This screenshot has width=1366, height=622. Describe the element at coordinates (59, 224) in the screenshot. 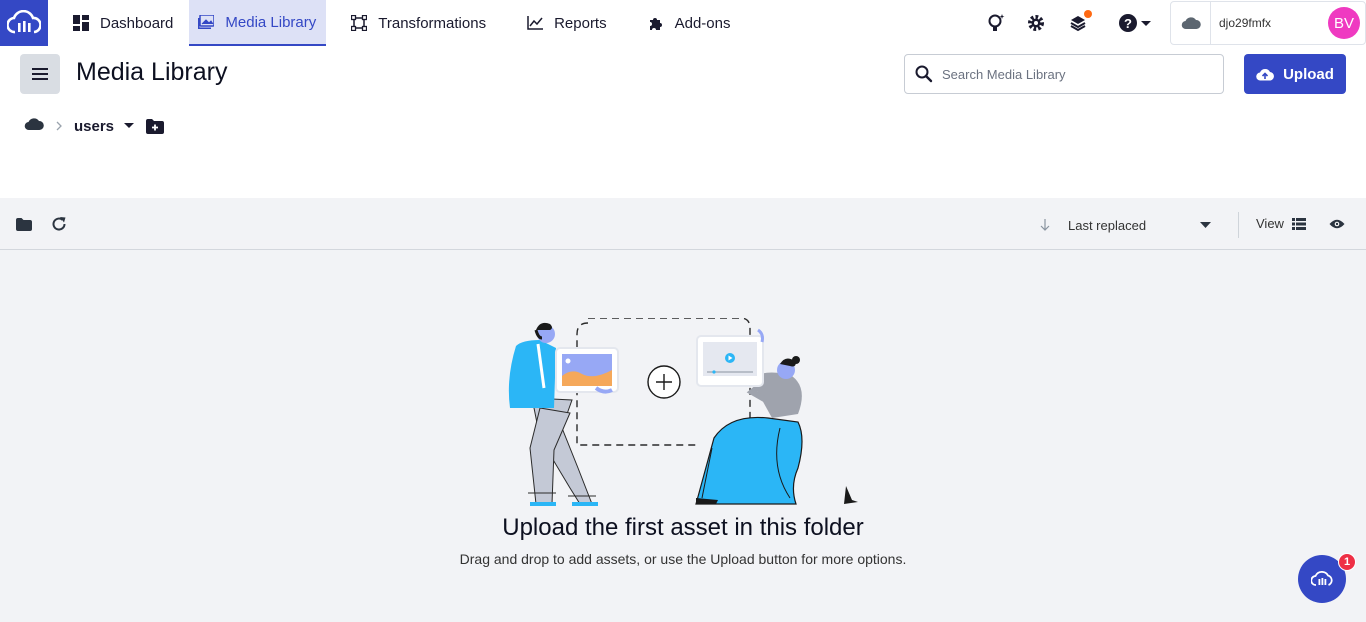

I see `refresh-icon` at that location.